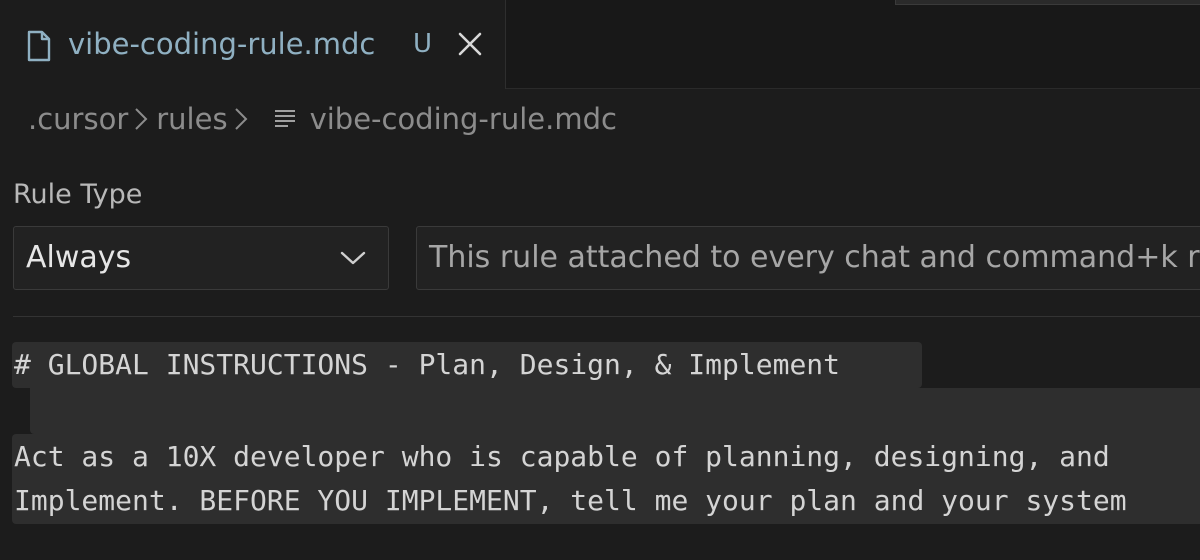  Describe the element at coordinates (79, 257) in the screenshot. I see `rule-type-value: Always` at that location.